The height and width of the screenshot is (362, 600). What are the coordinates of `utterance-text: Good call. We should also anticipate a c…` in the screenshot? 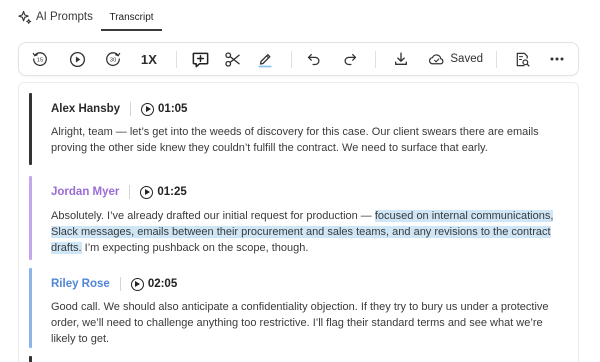 It's located at (300, 323).